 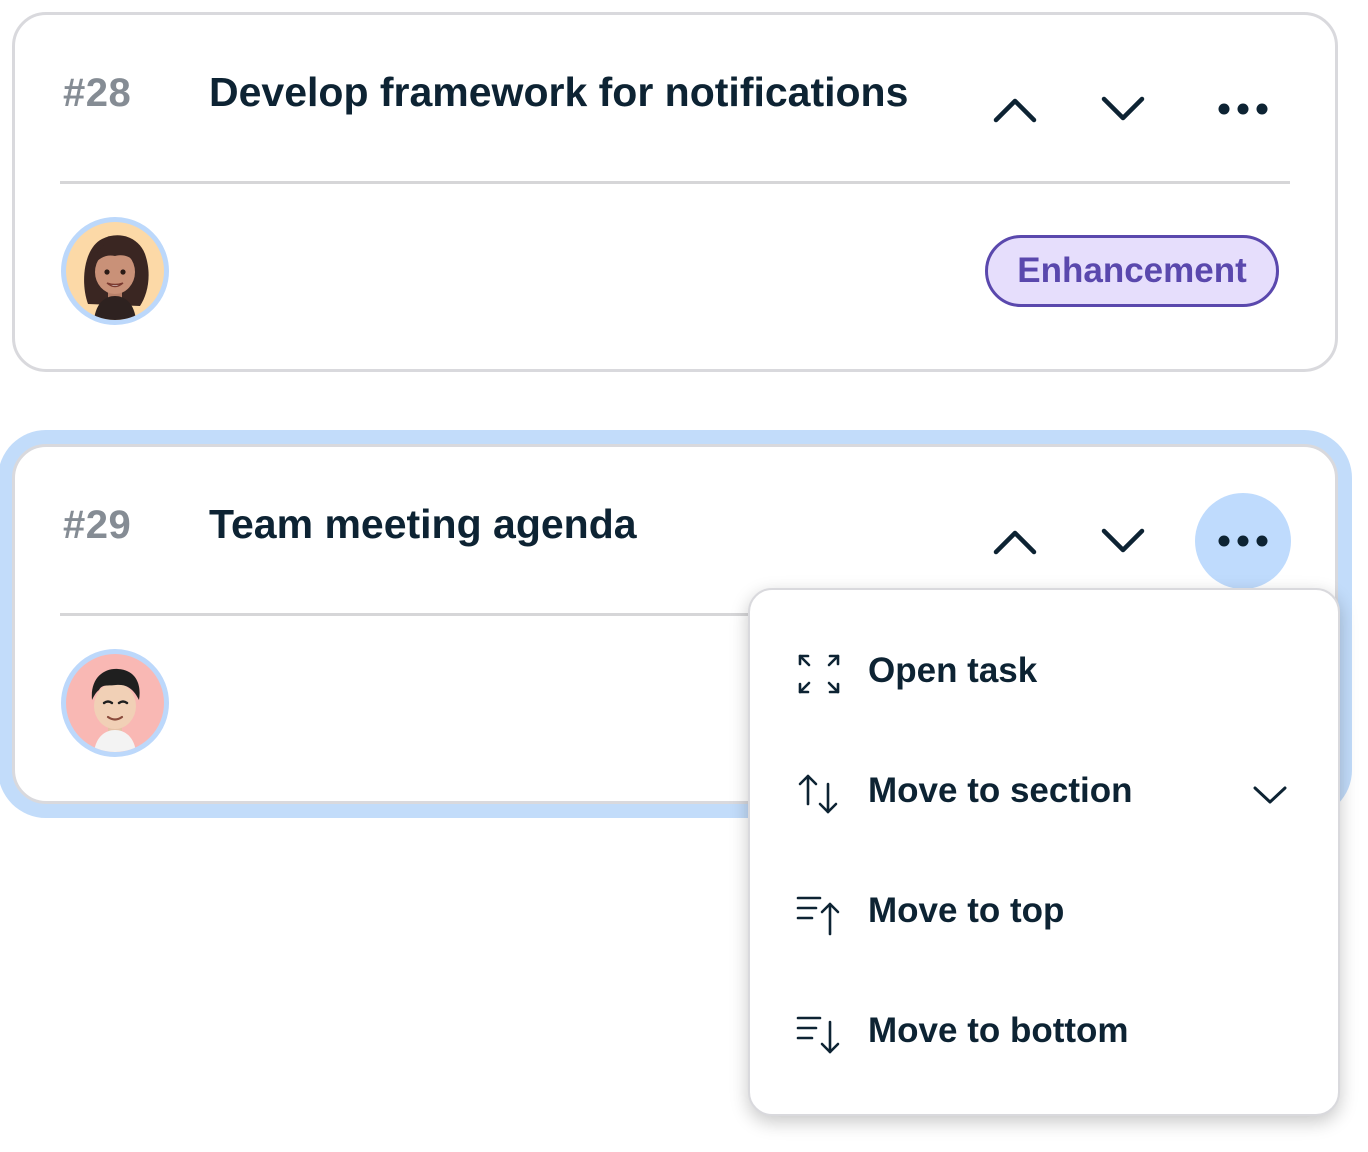 I want to click on more-options-button-active, so click(x=1243, y=541).